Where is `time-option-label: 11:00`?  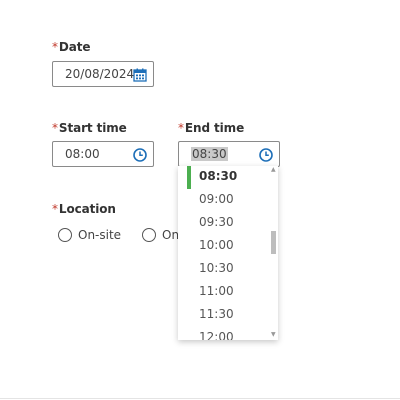
time-option-label: 11:00 is located at coordinates (216, 291).